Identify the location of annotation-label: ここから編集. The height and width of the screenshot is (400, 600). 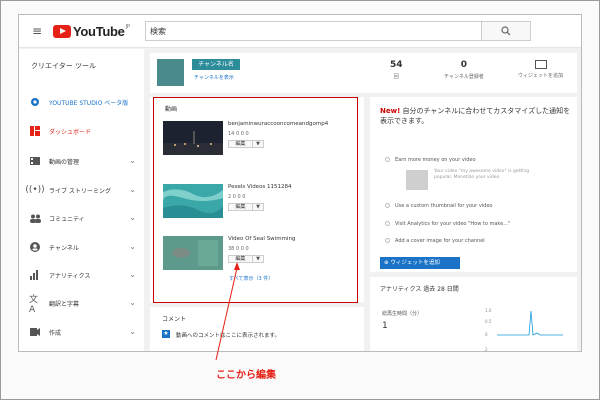
(246, 375).